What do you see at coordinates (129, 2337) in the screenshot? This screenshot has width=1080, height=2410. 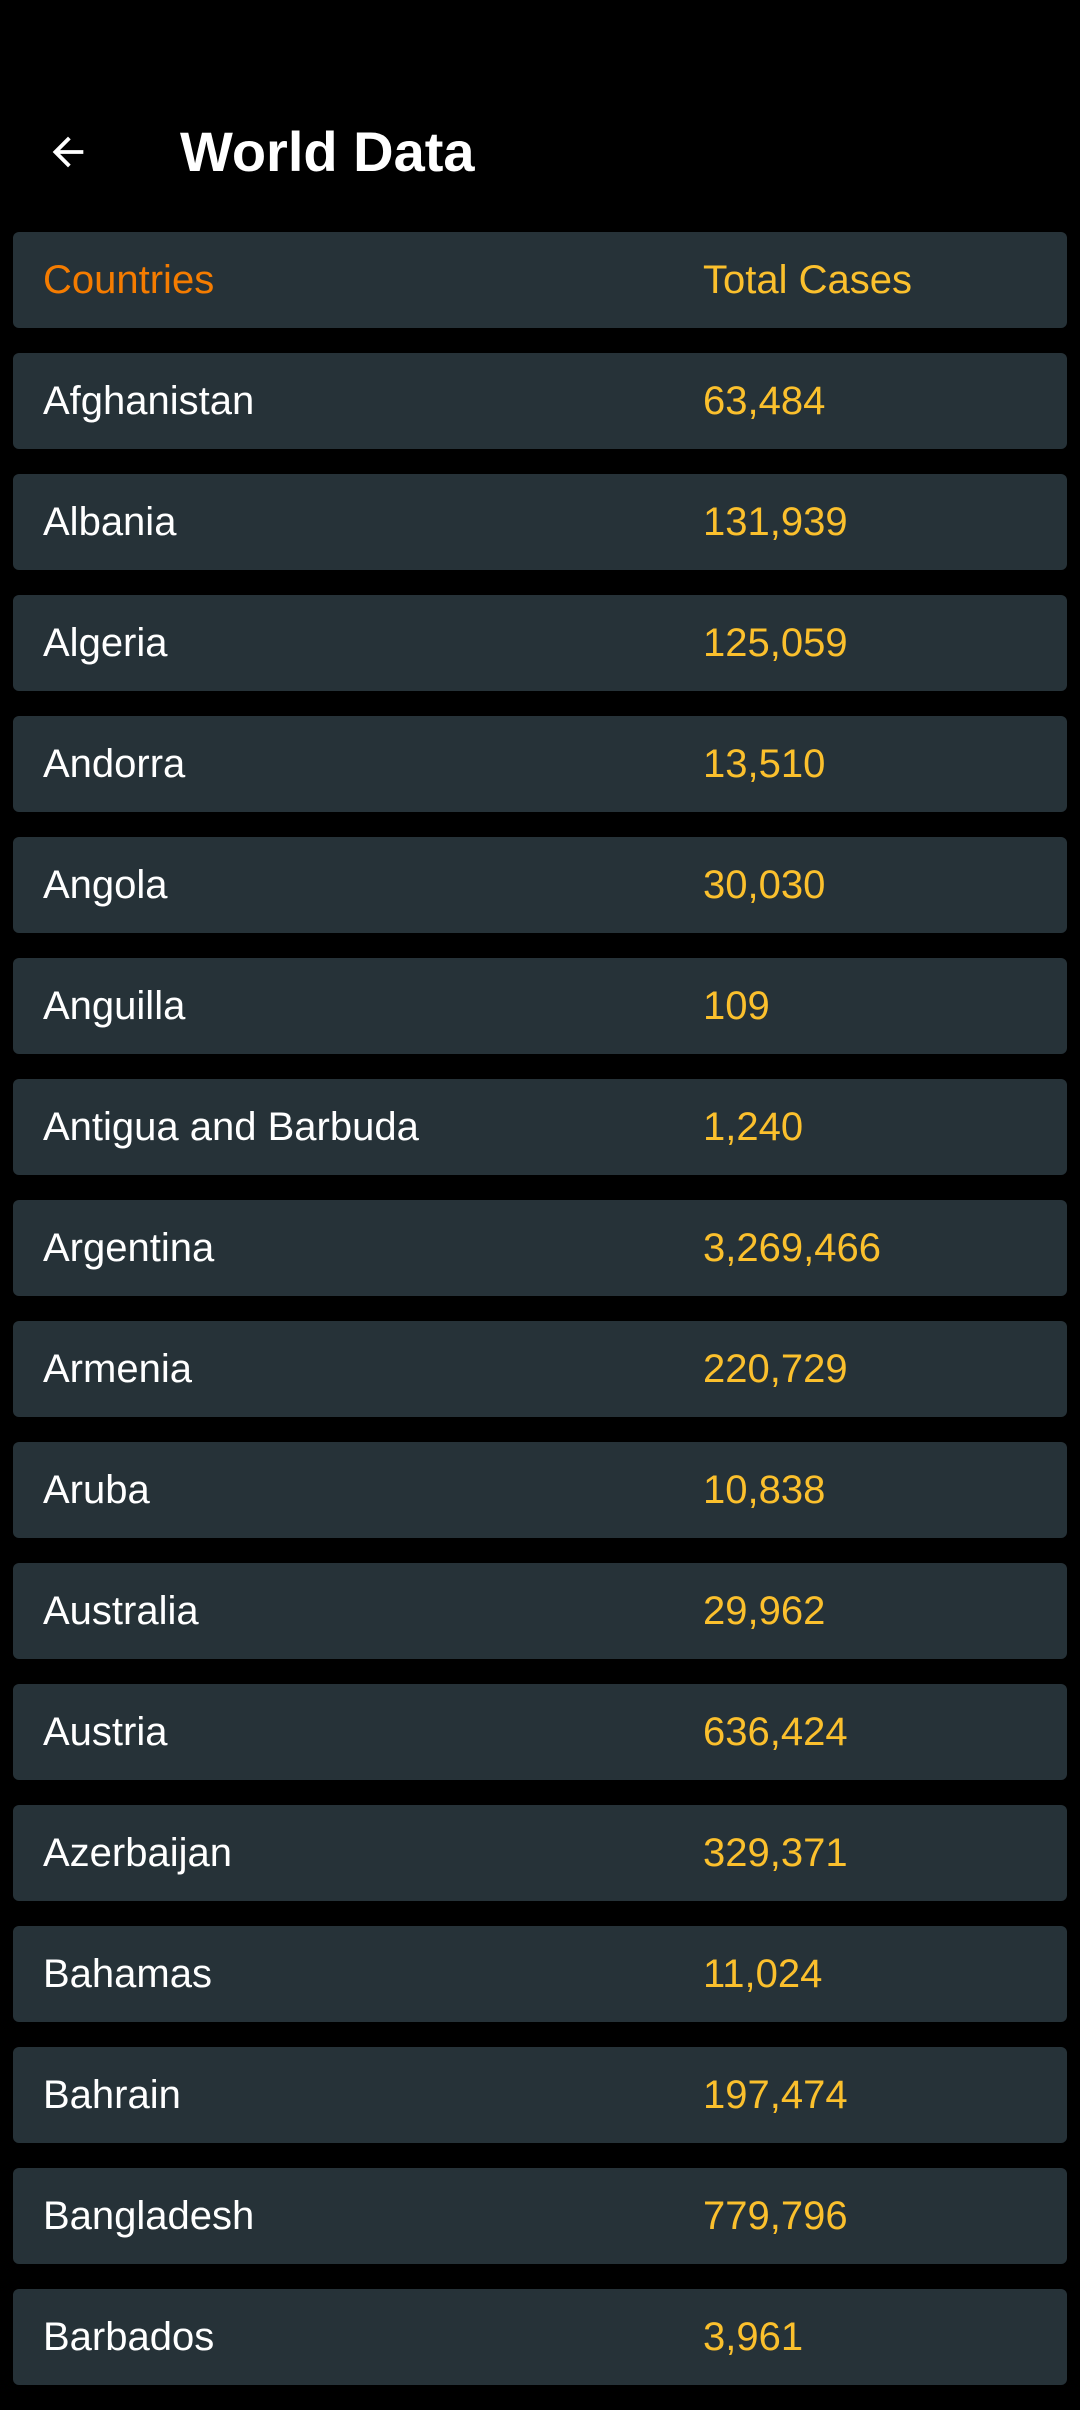 I see `country-name: Barbados` at bounding box center [129, 2337].